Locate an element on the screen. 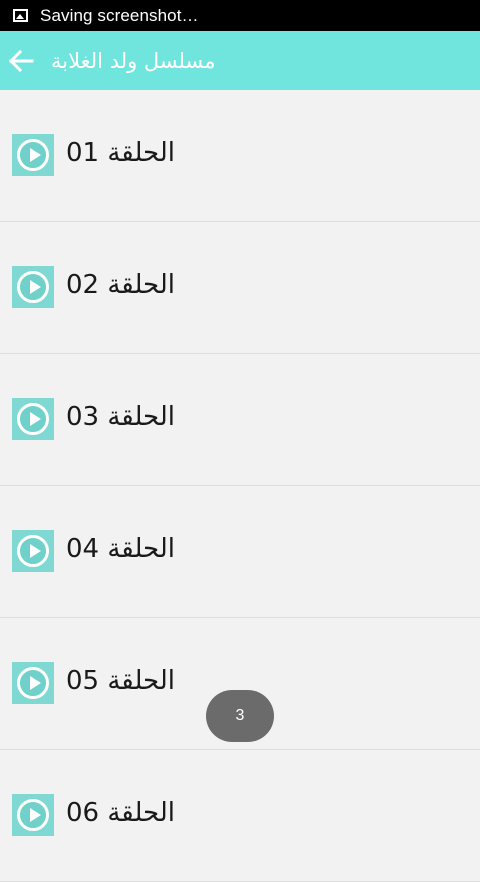 Image resolution: width=480 pixels, height=882 pixels. episode-label: الحلقة 04 is located at coordinates (120, 549).